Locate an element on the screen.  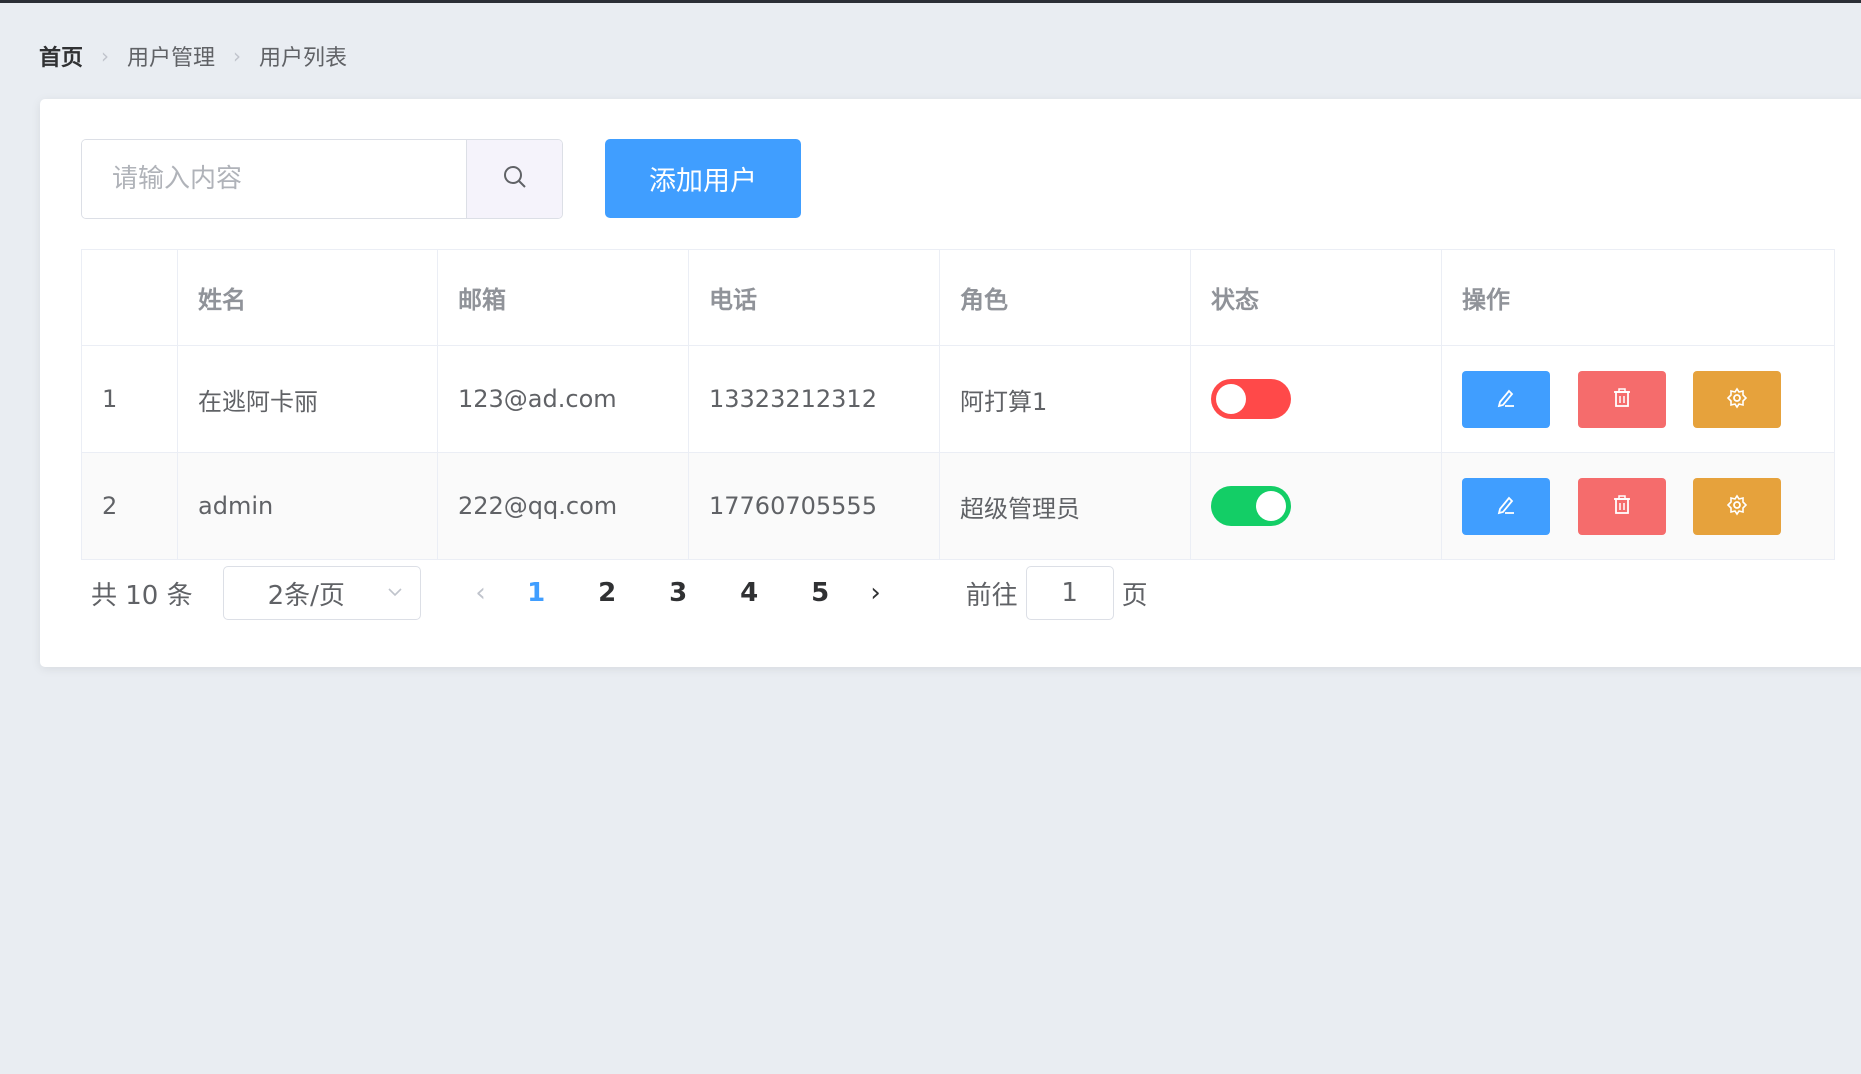
pagination-total: 共 10 条 is located at coordinates (142, 595).